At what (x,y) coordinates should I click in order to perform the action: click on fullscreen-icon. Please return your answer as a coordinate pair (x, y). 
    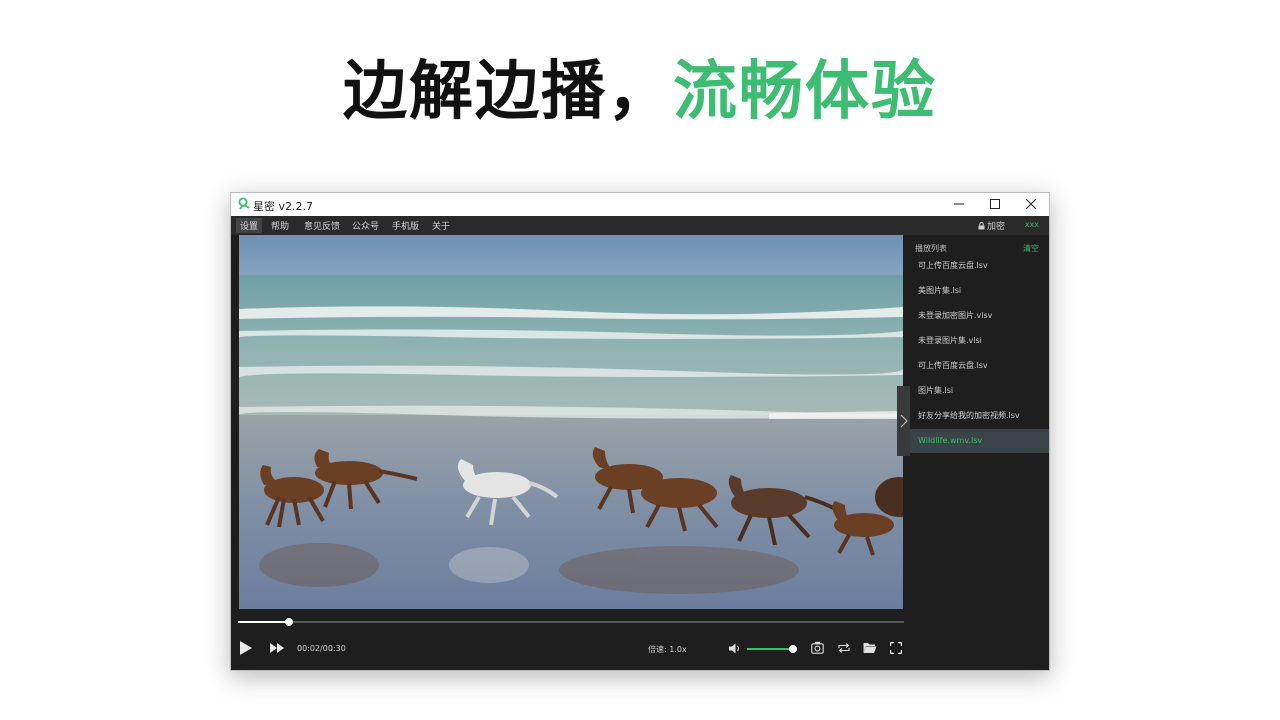
    Looking at the image, I should click on (896, 648).